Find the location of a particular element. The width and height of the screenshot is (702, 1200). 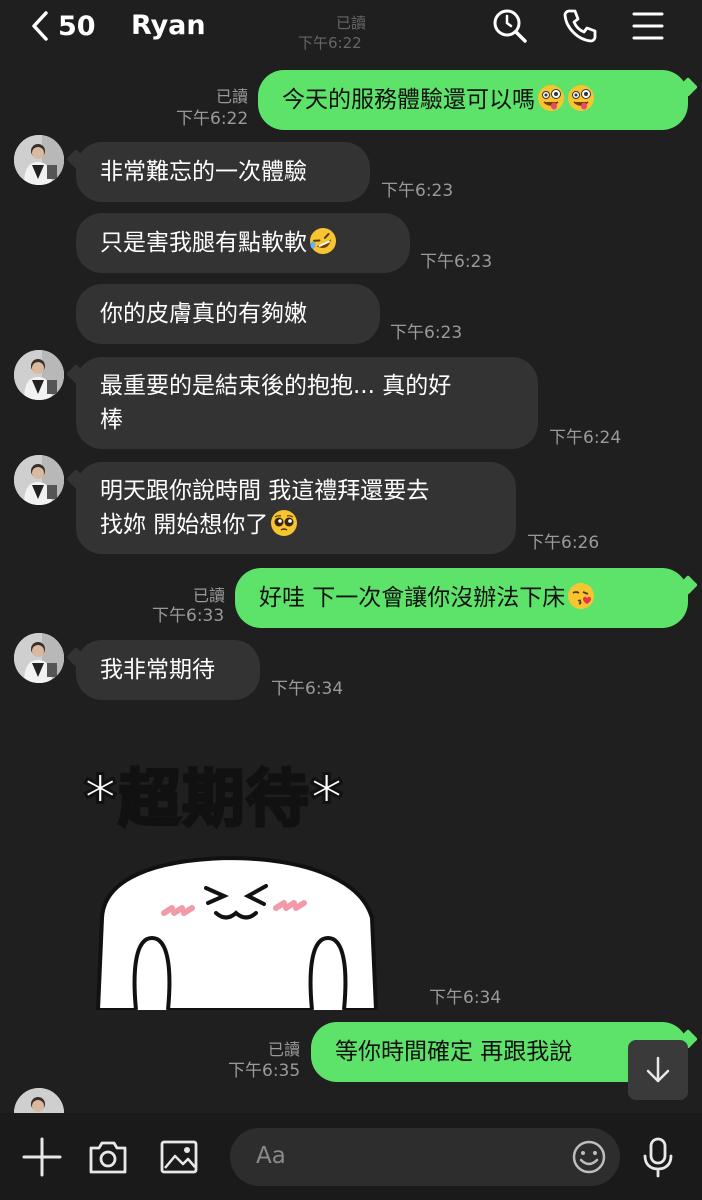

back-button: 50 is located at coordinates (63, 26).